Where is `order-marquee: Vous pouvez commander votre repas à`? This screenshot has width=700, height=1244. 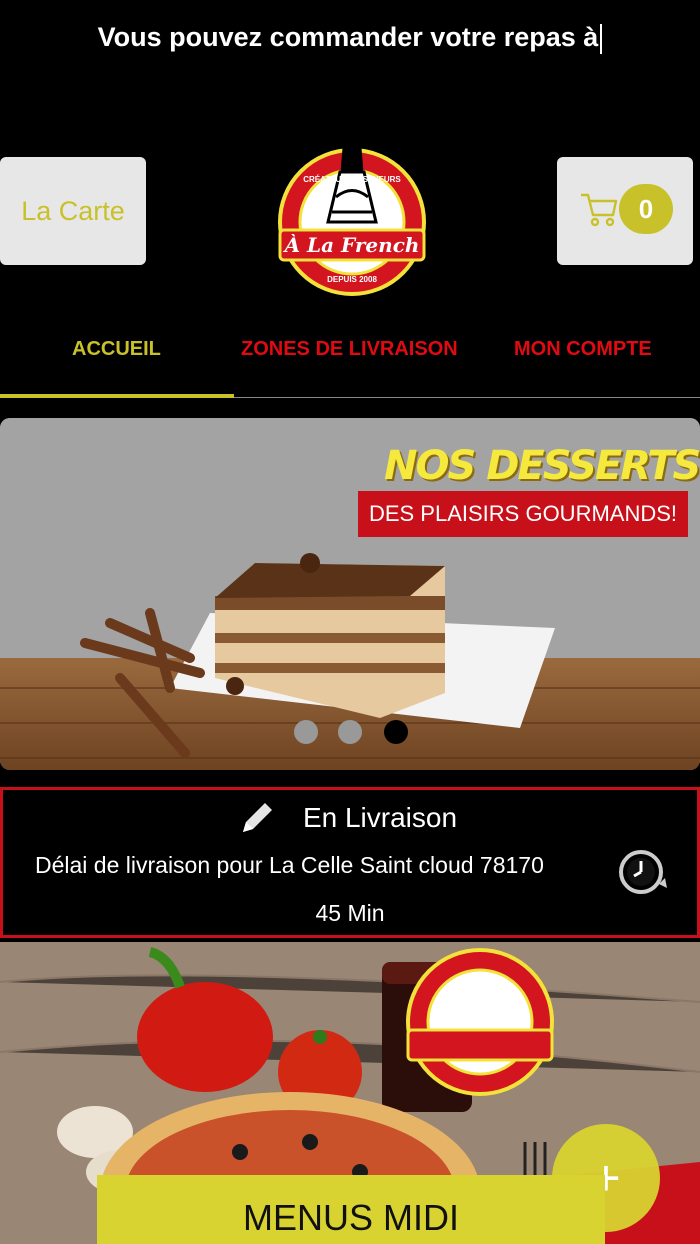
order-marquee: Vous pouvez commander votre repas à is located at coordinates (350, 42).